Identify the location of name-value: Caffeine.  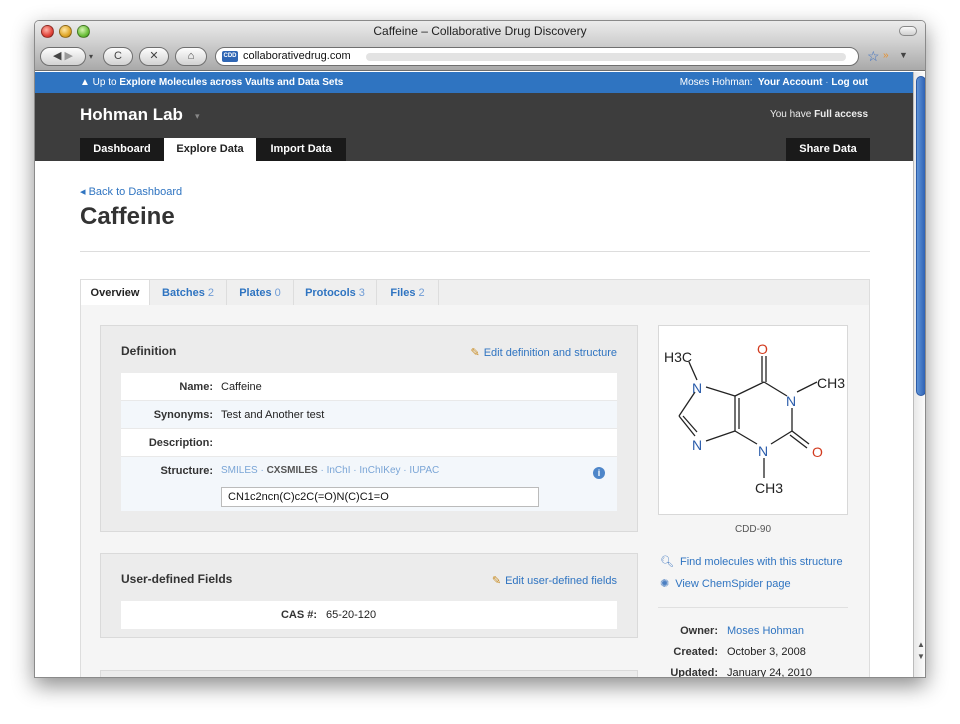
(241, 387).